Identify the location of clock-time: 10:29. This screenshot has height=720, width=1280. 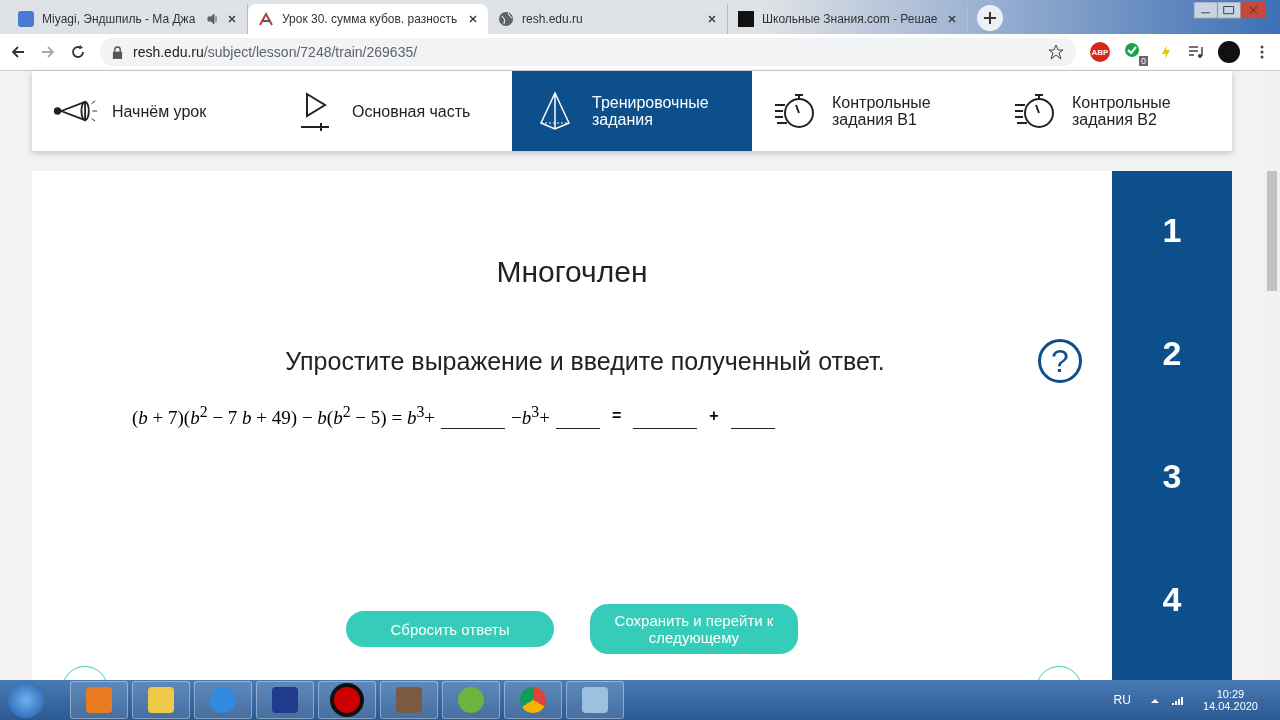
(1230, 694).